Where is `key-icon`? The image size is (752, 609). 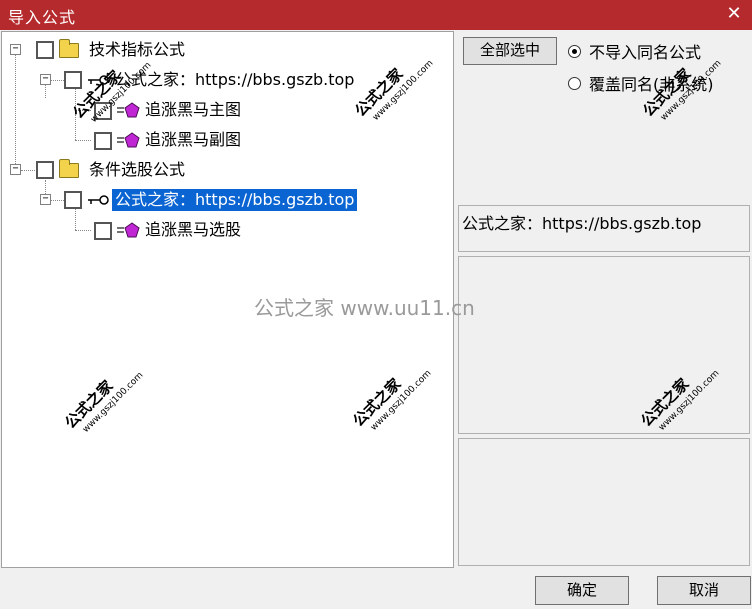 key-icon is located at coordinates (98, 200).